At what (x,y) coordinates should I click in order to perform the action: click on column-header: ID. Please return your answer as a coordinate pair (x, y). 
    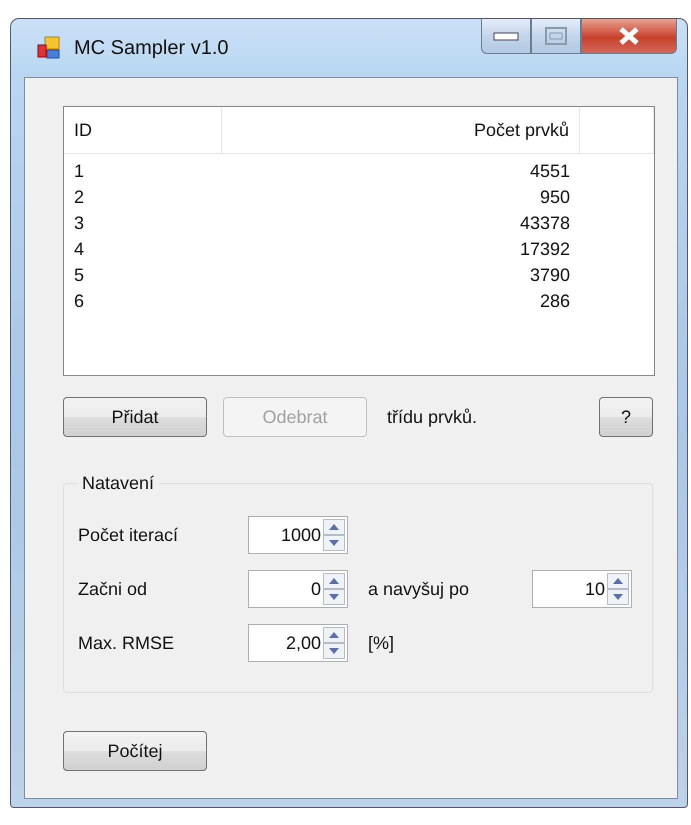
    Looking at the image, I should click on (143, 130).